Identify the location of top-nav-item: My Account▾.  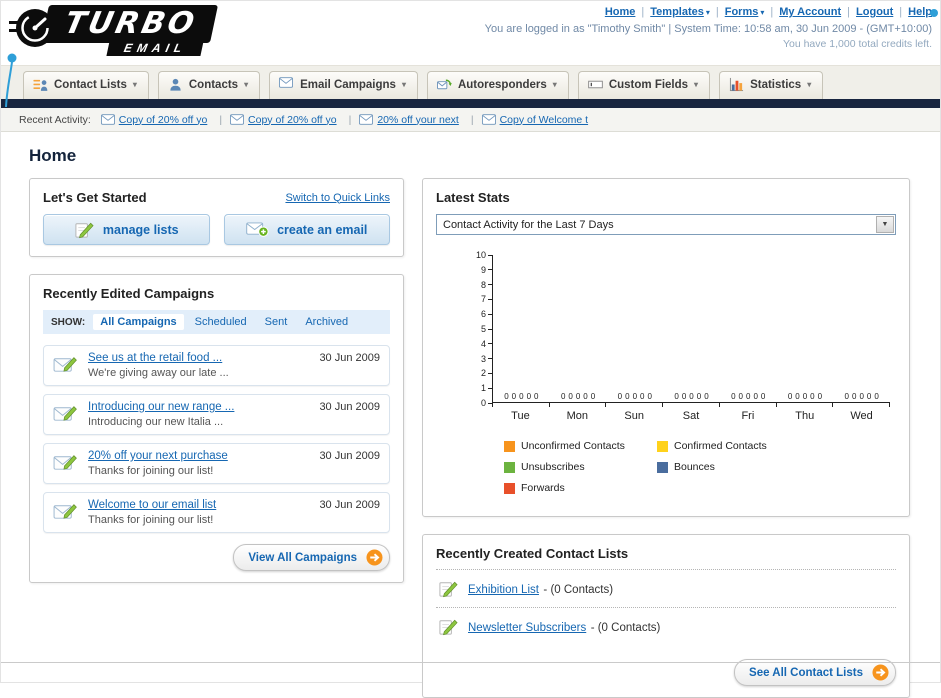
(817, 12).